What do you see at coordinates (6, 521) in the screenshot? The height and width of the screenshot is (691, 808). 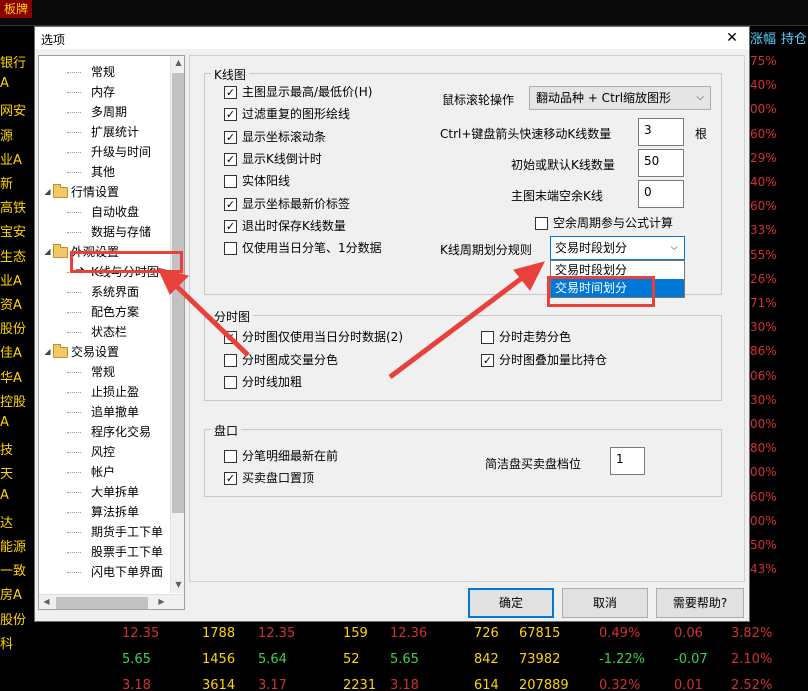 I see `stock-name: 达` at bounding box center [6, 521].